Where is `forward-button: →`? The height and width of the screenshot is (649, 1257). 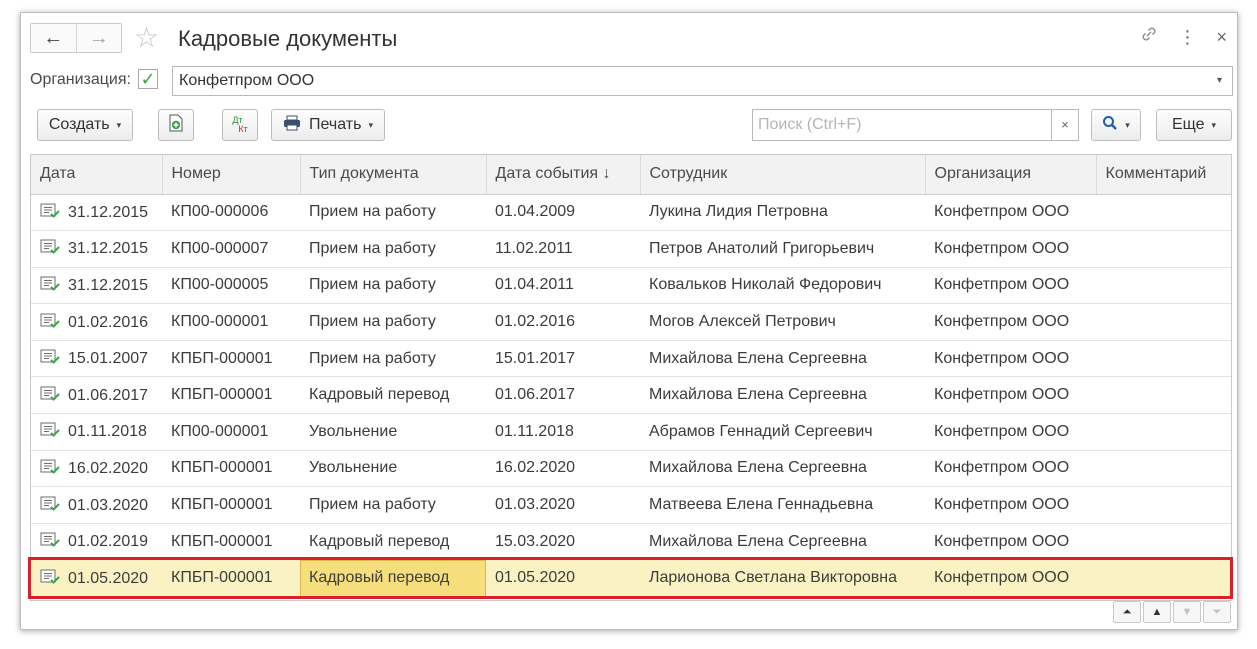
forward-button: → is located at coordinates (98, 38).